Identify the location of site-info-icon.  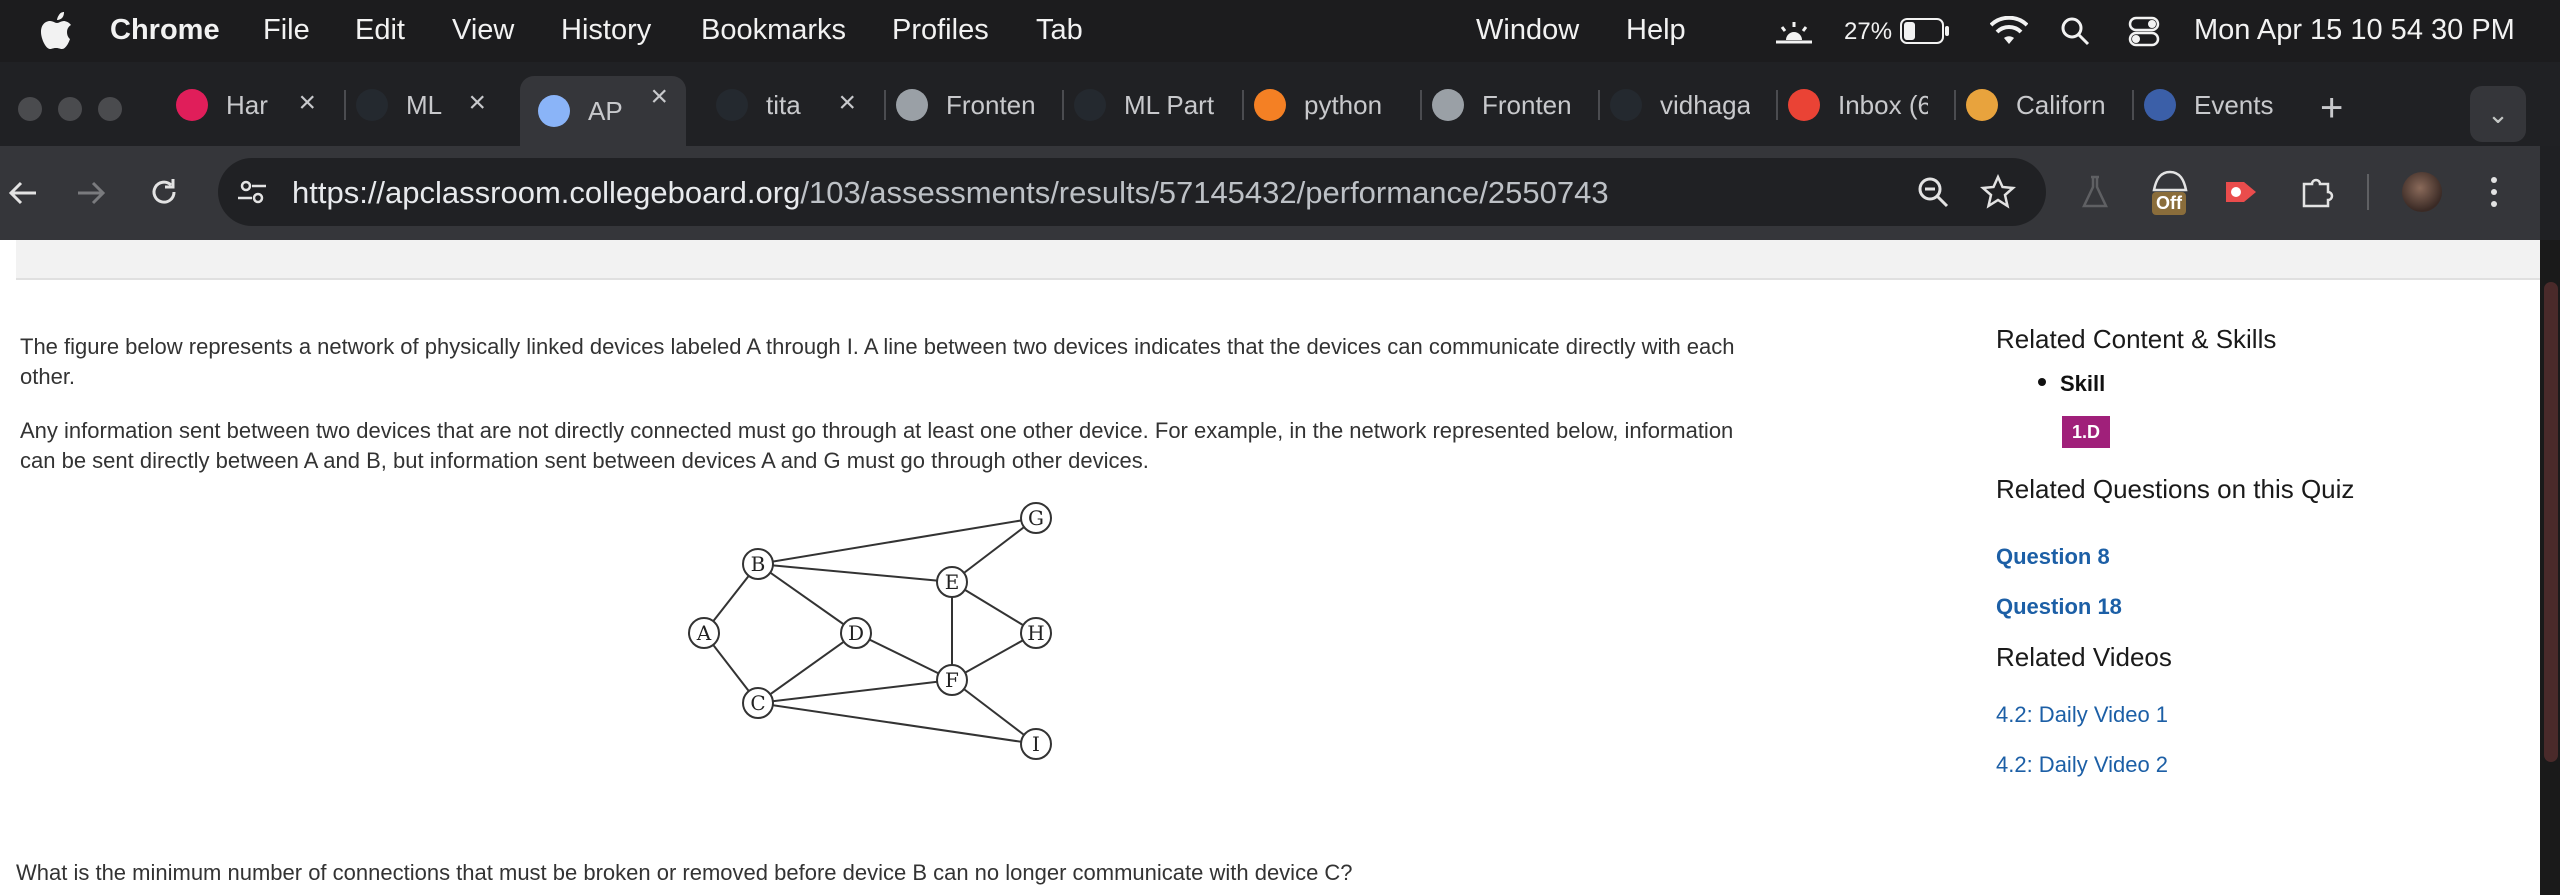
(252, 192).